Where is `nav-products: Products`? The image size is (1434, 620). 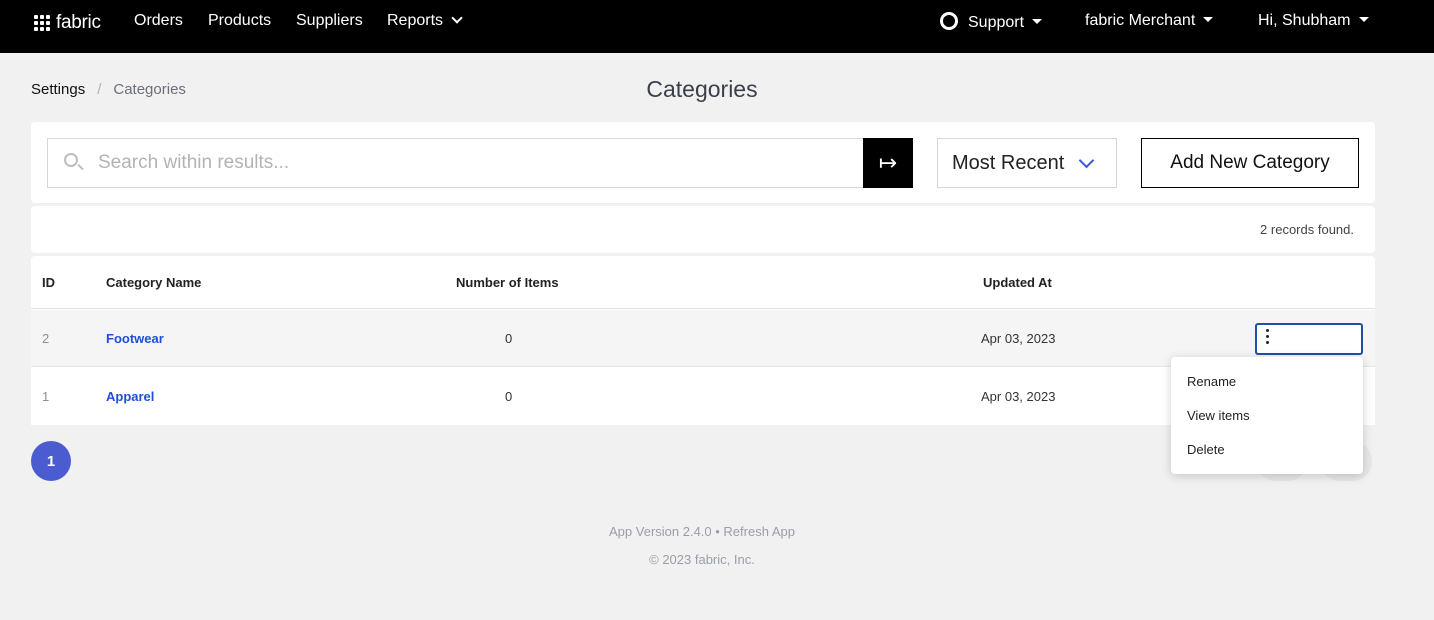
nav-products: Products is located at coordinates (239, 21).